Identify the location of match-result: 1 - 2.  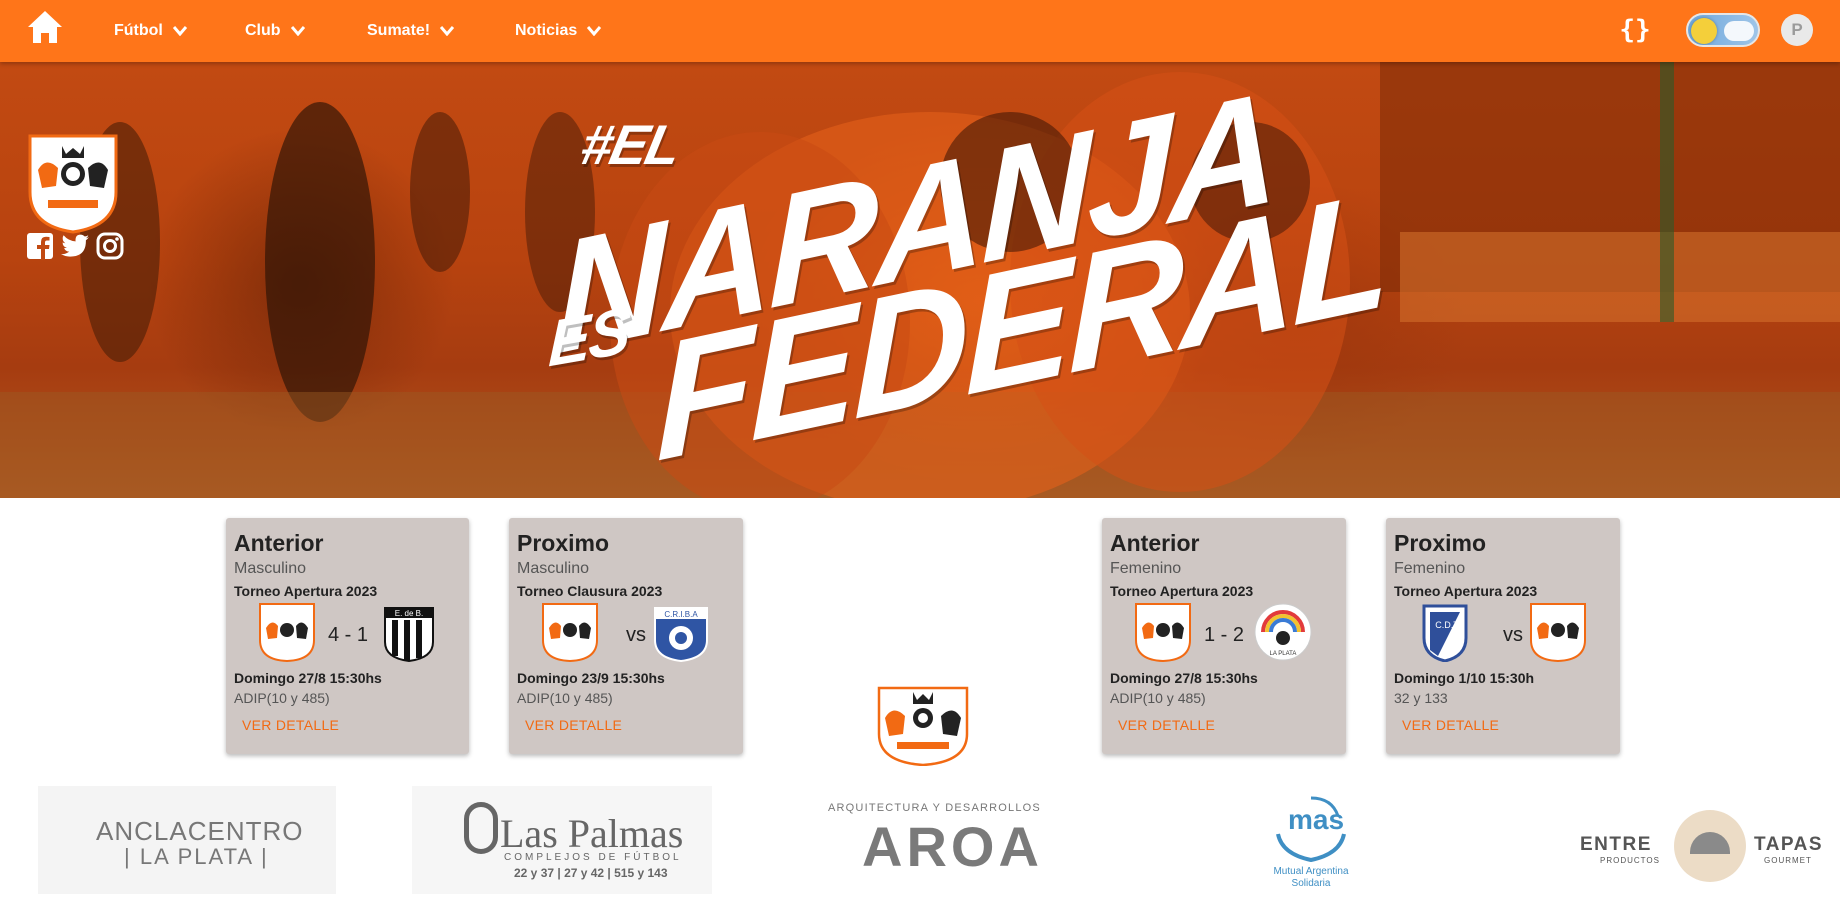
(1224, 635).